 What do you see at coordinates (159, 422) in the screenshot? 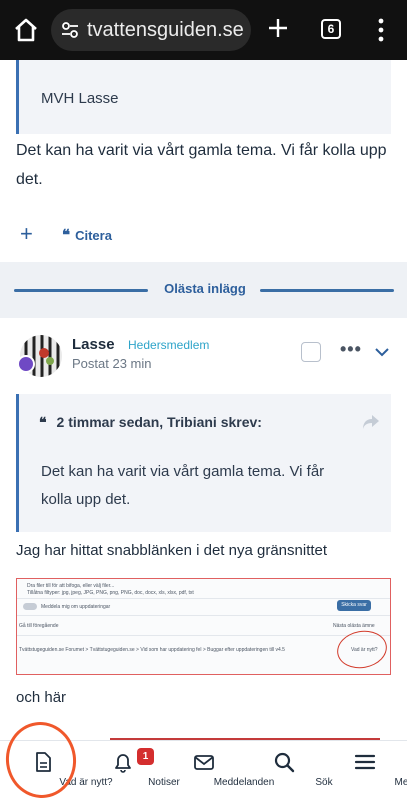
I see `quote-author: 2 timmar sedan, Tribiani skrev:` at bounding box center [159, 422].